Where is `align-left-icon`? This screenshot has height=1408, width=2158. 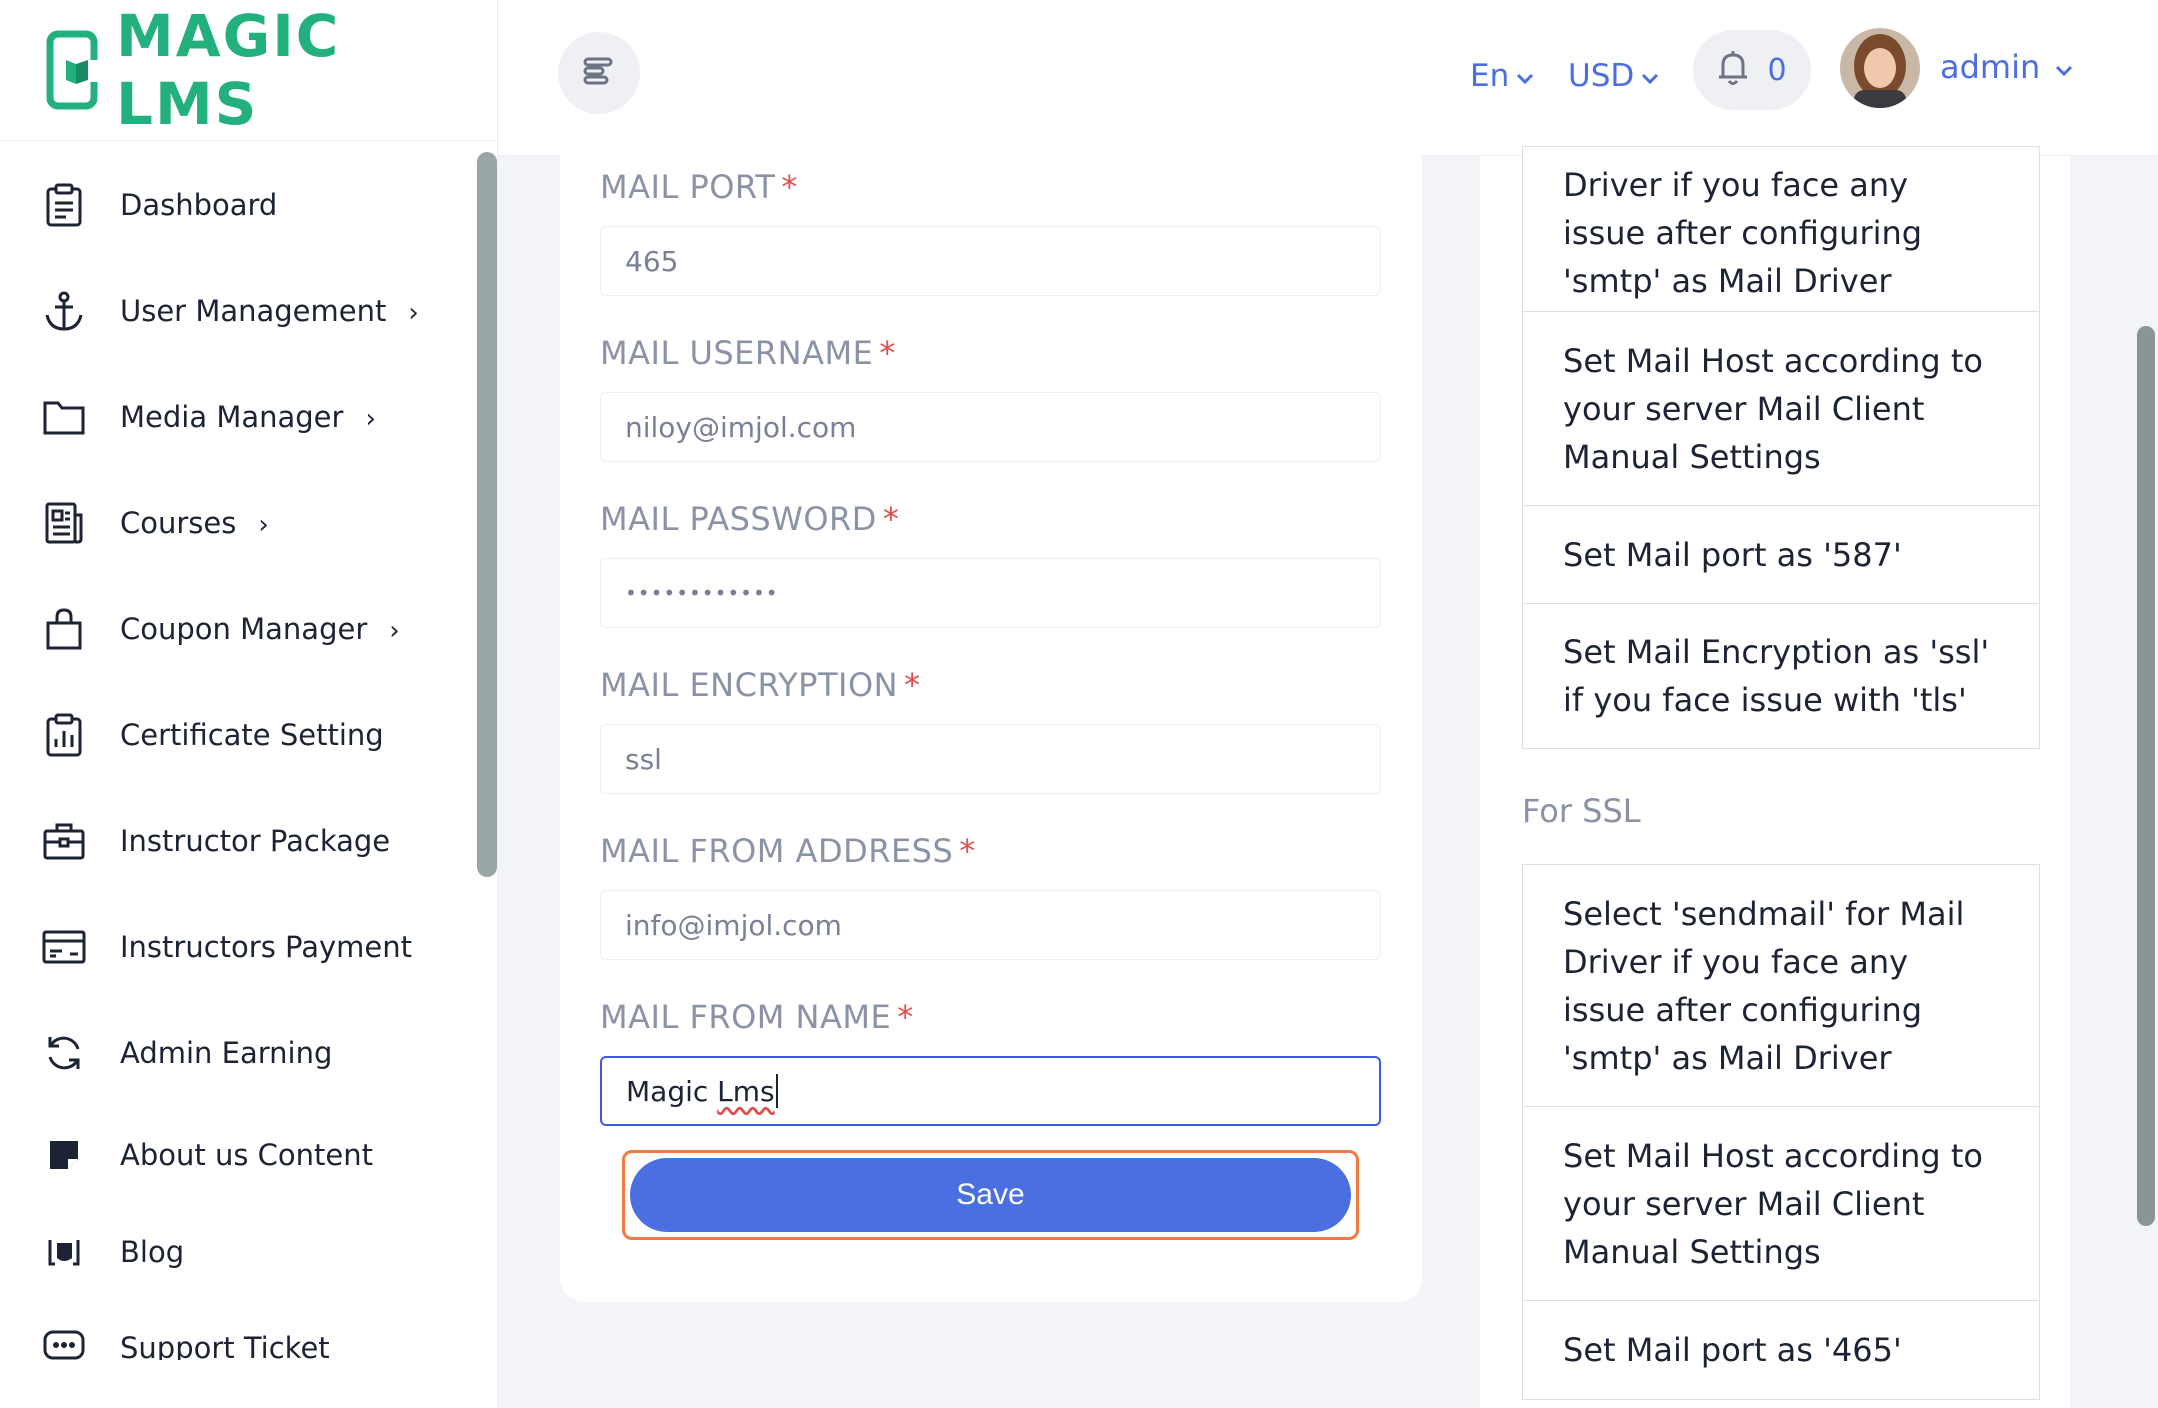 align-left-icon is located at coordinates (599, 73).